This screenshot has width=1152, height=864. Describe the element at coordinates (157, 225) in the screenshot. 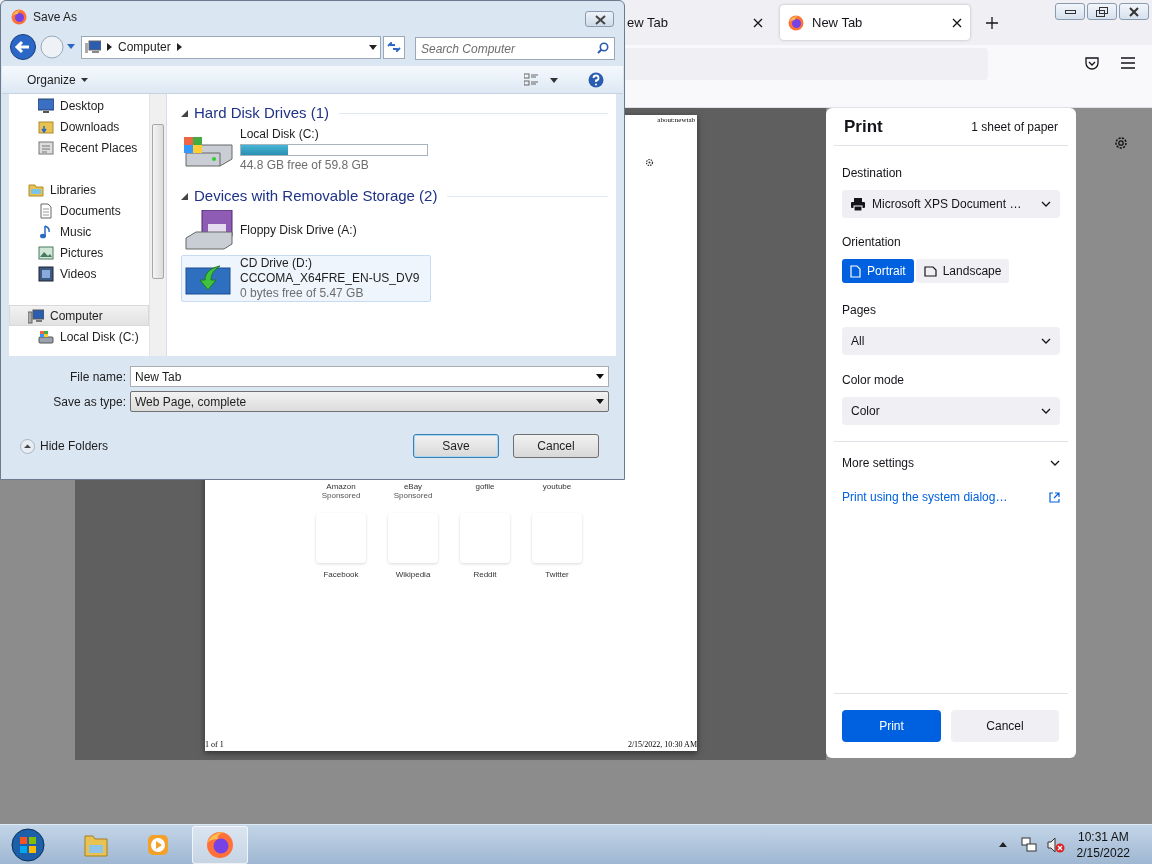

I see `scrollbar` at that location.